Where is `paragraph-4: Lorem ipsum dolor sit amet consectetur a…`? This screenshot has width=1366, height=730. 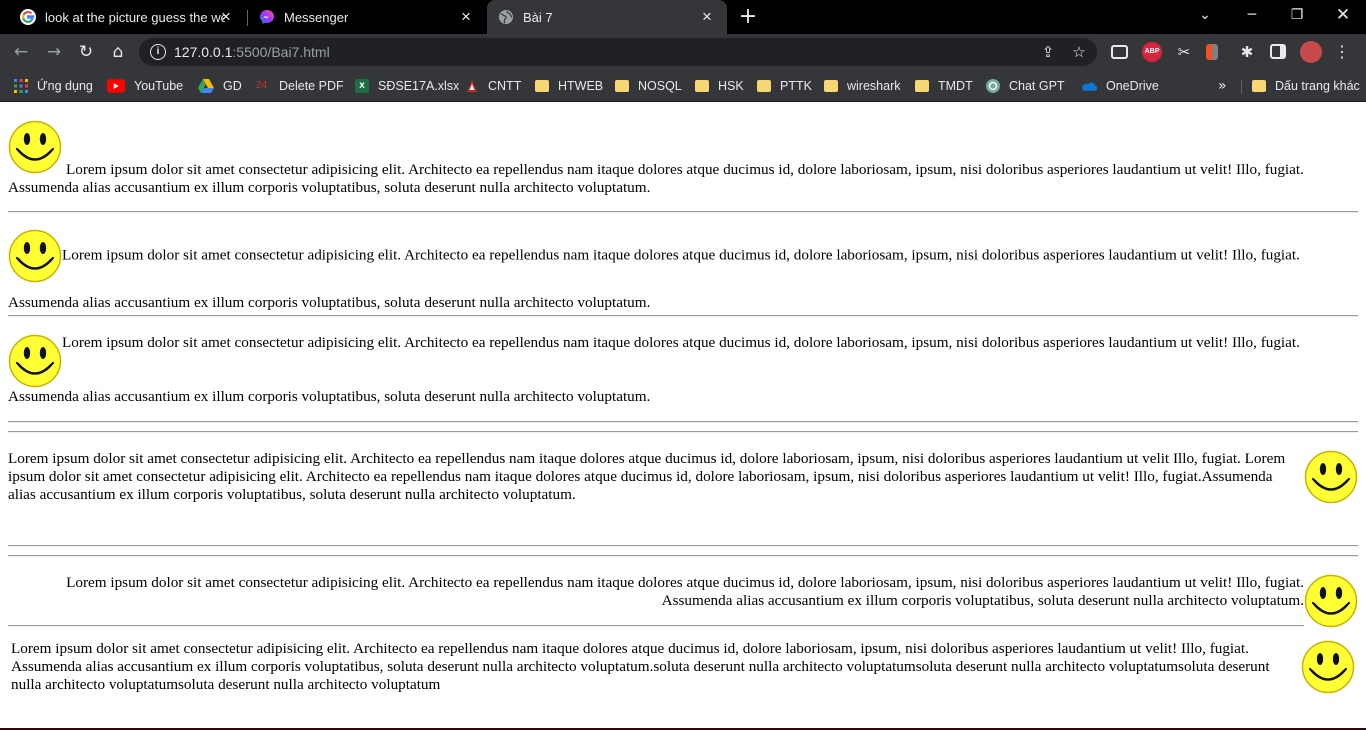
paragraph-4: Lorem ipsum dolor sit amet consectetur a… is located at coordinates (683, 477).